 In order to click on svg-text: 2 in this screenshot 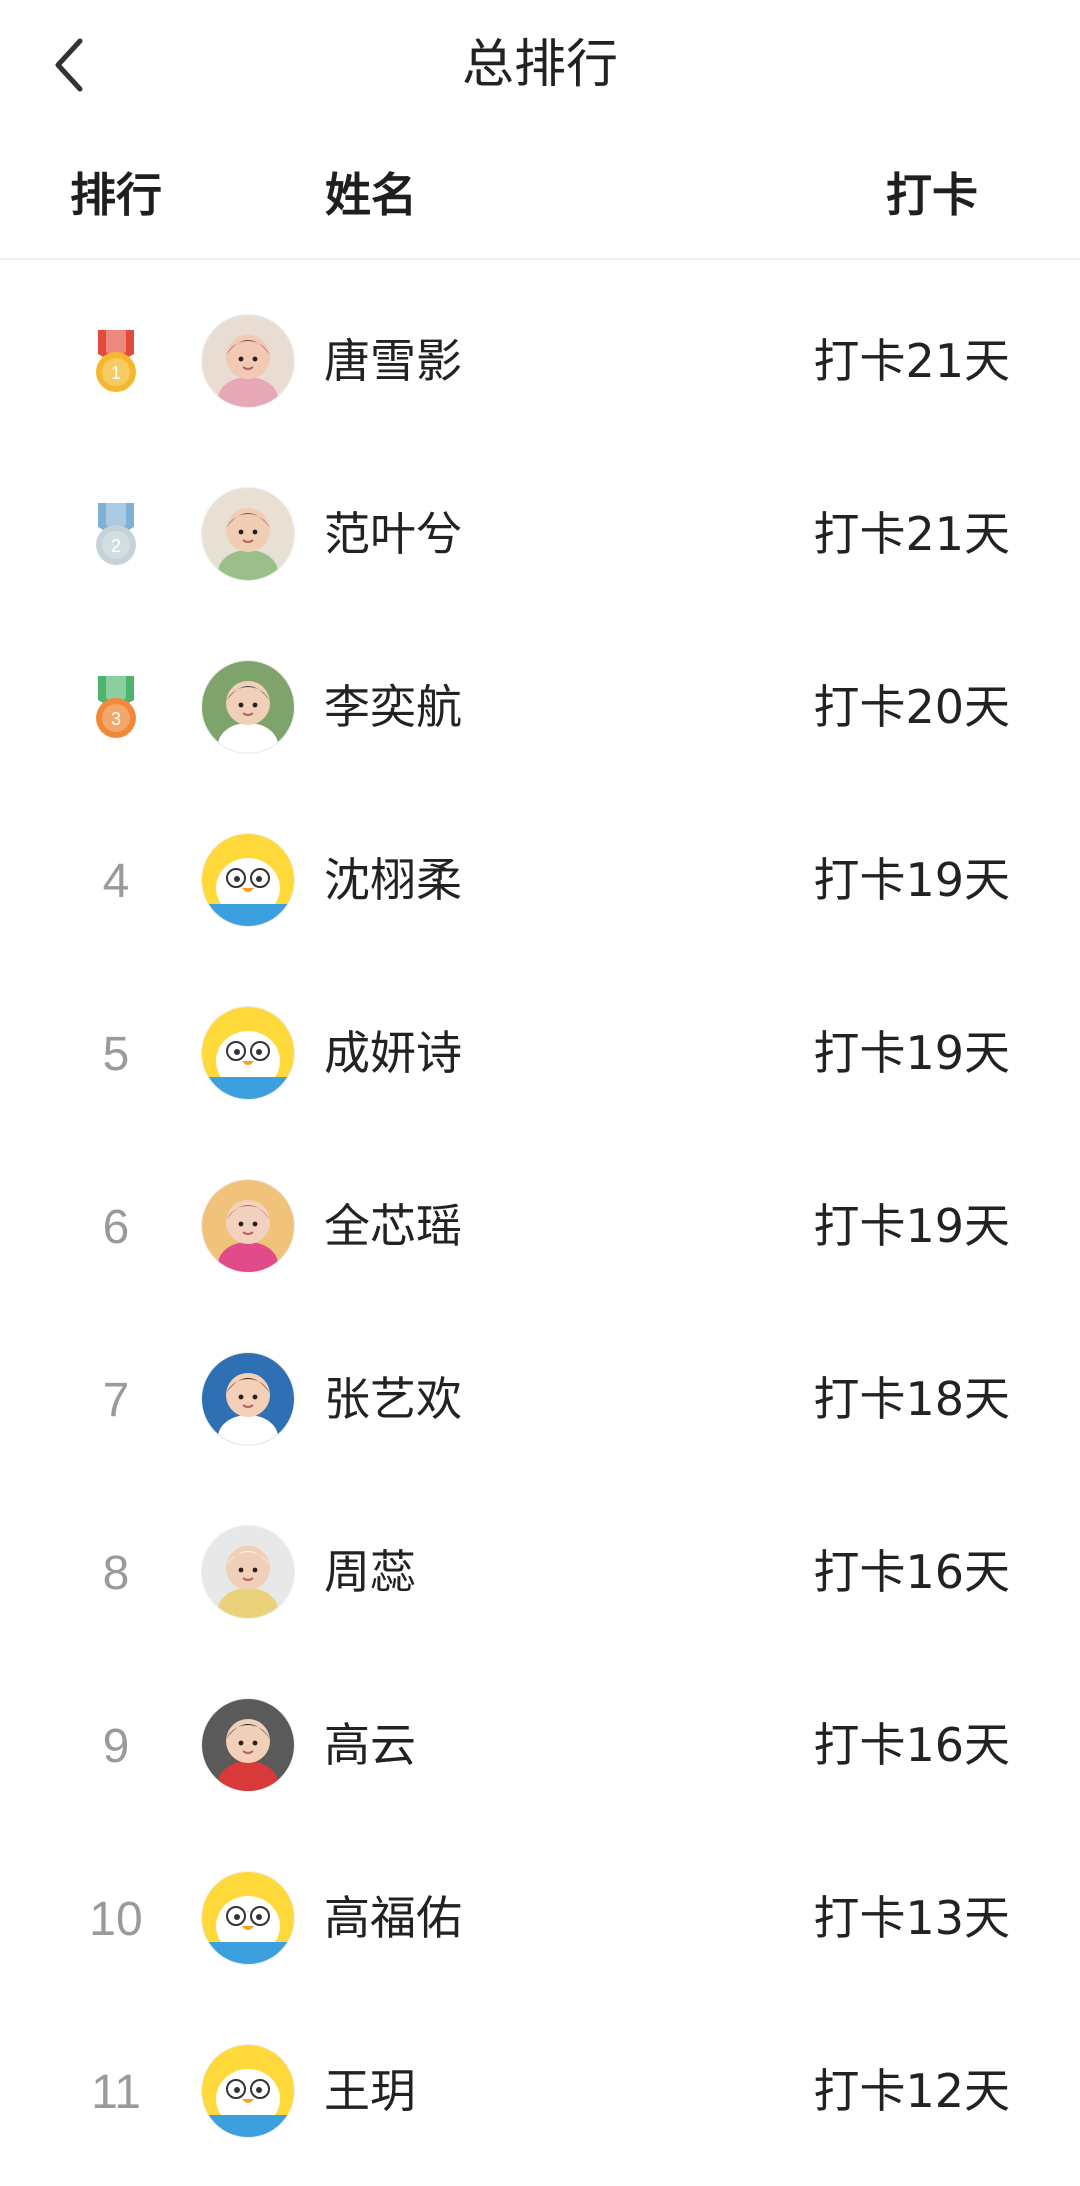, I will do `click(116, 546)`.